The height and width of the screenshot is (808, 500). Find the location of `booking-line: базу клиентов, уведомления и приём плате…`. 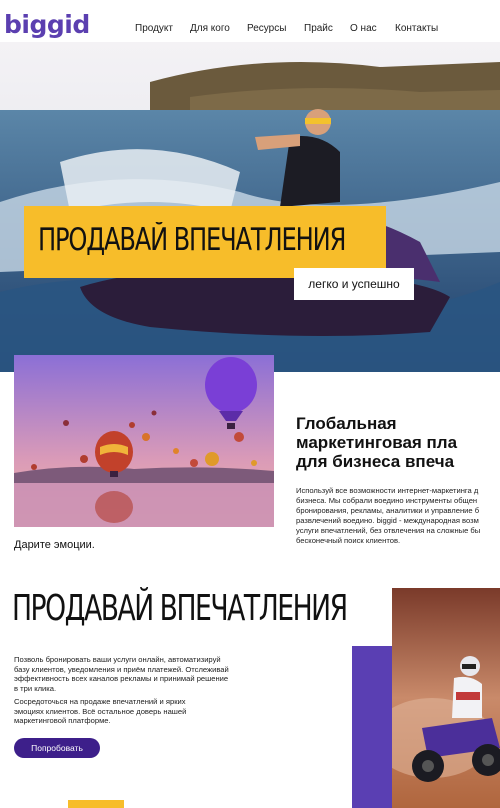

booking-line: базу клиентов, уведомления и приём плате… is located at coordinates (121, 669).